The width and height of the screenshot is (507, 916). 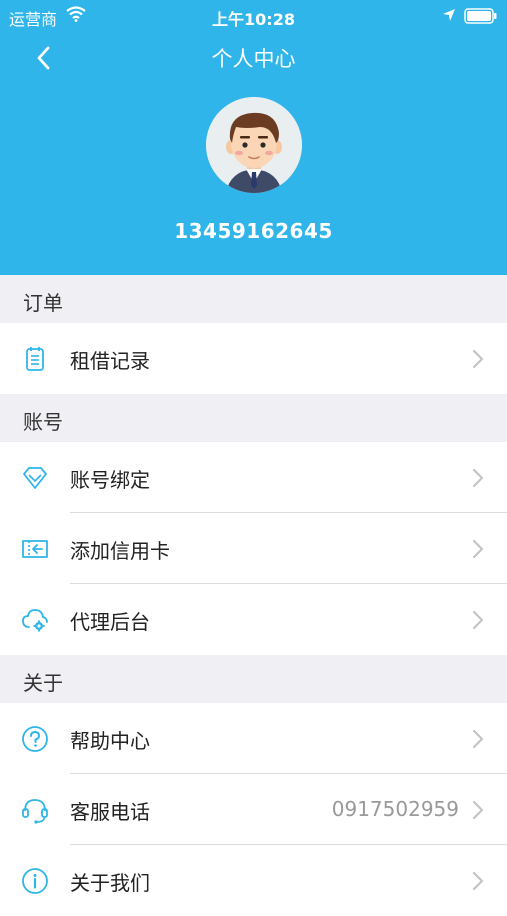 What do you see at coordinates (253, 358) in the screenshot?
I see `menu-item-rental-records: 租借记录` at bounding box center [253, 358].